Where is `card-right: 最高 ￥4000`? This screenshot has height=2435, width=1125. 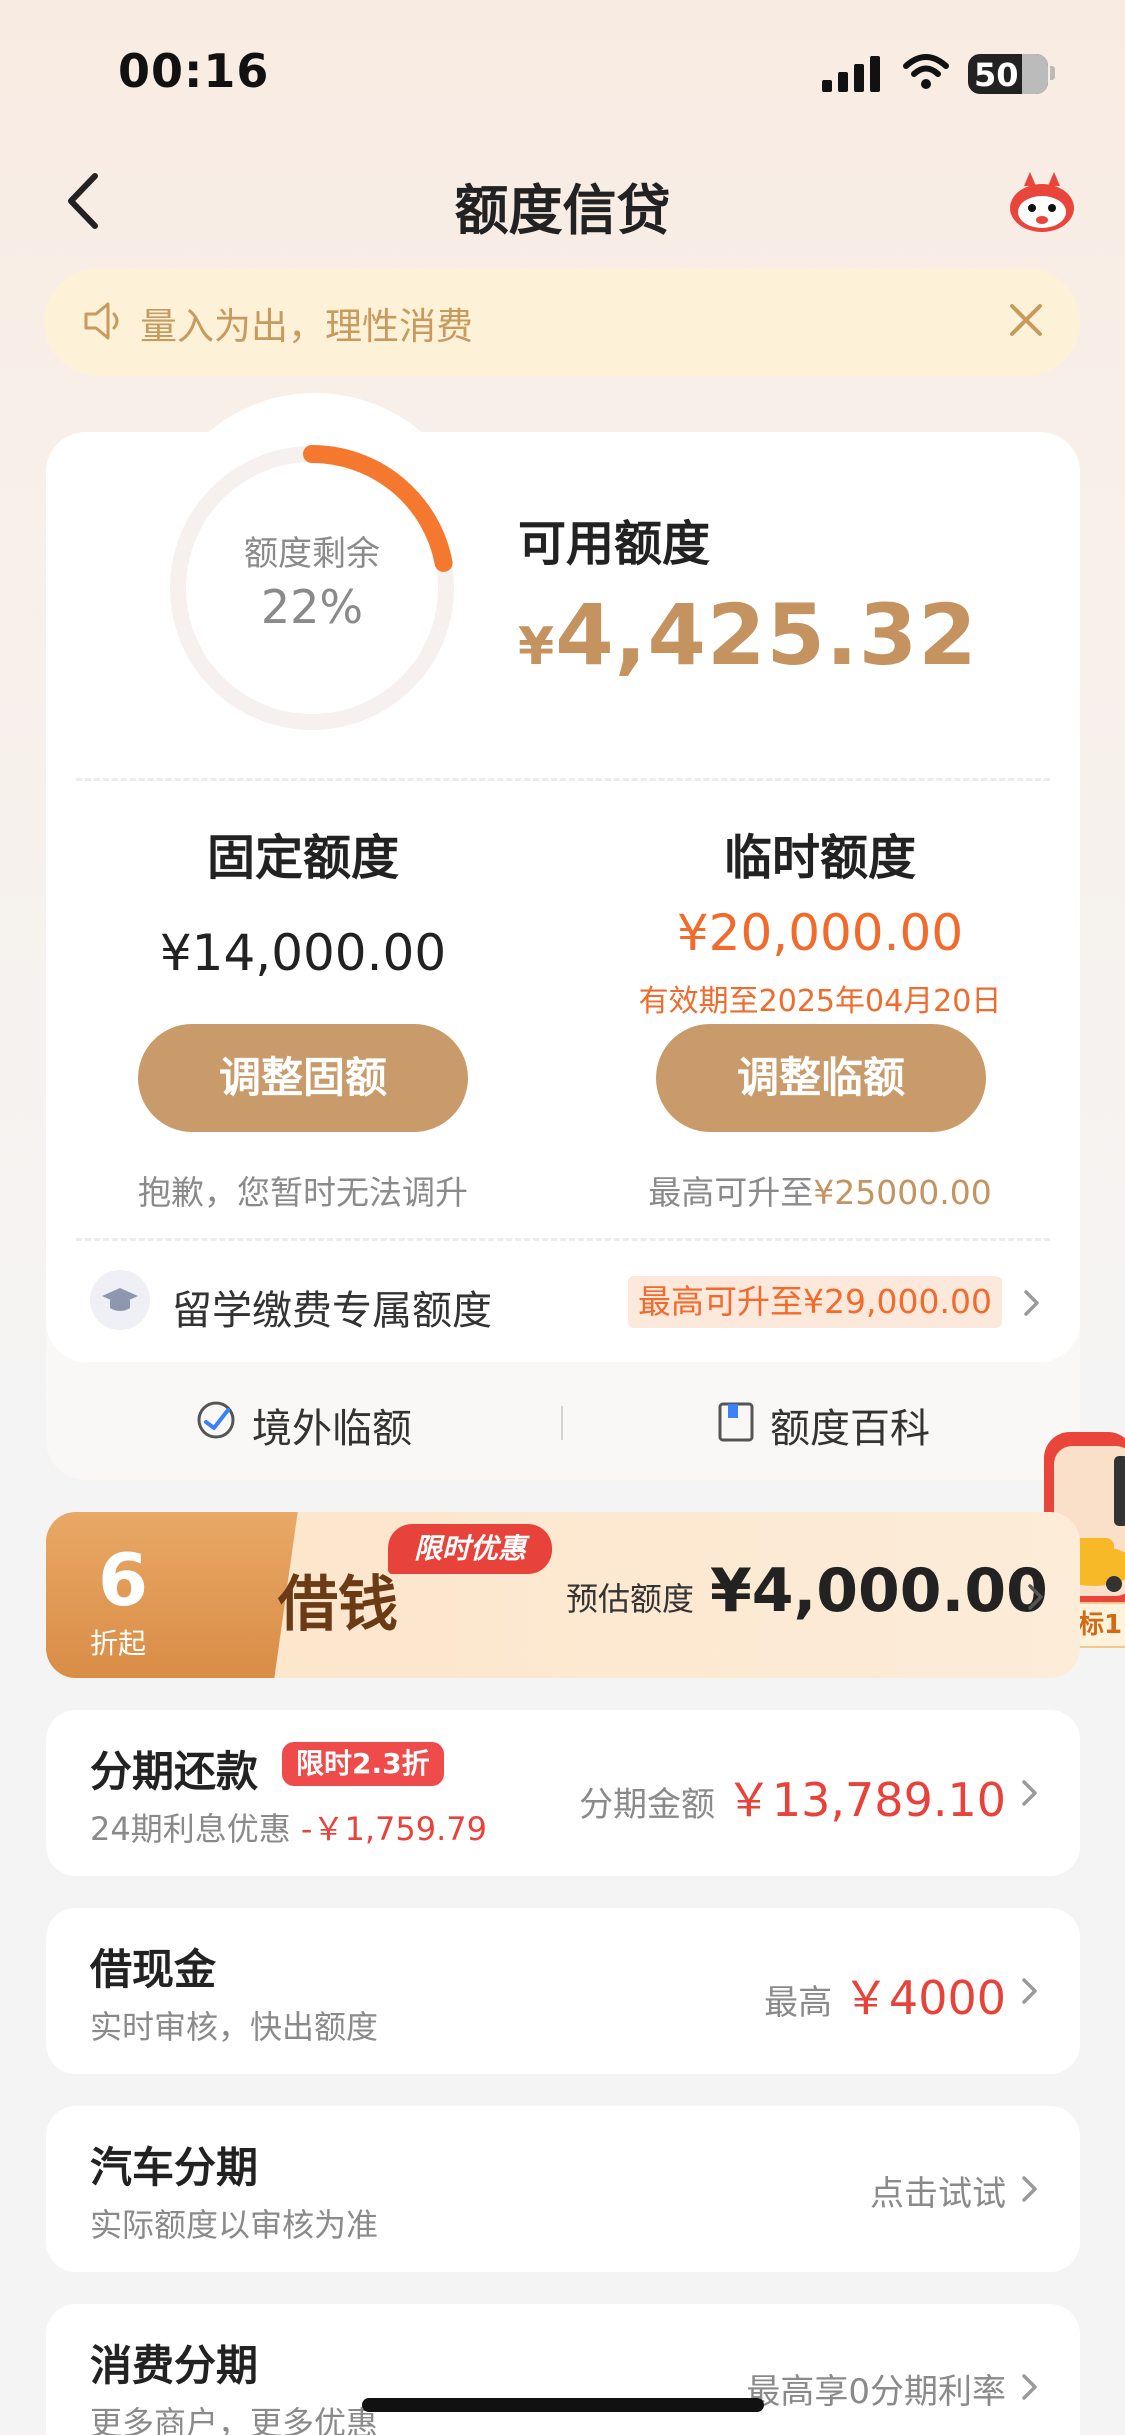 card-right: 最高 ￥4000 is located at coordinates (885, 1995).